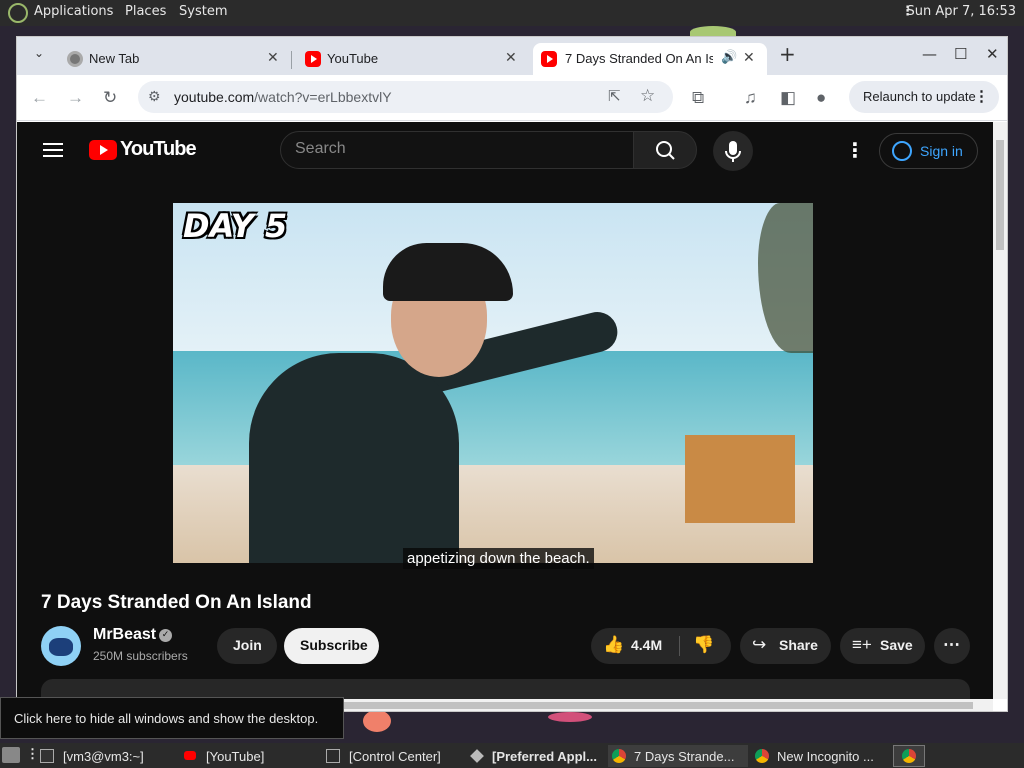 The width and height of the screenshot is (1024, 768). What do you see at coordinates (798, 645) in the screenshot?
I see `share-label: Share` at bounding box center [798, 645].